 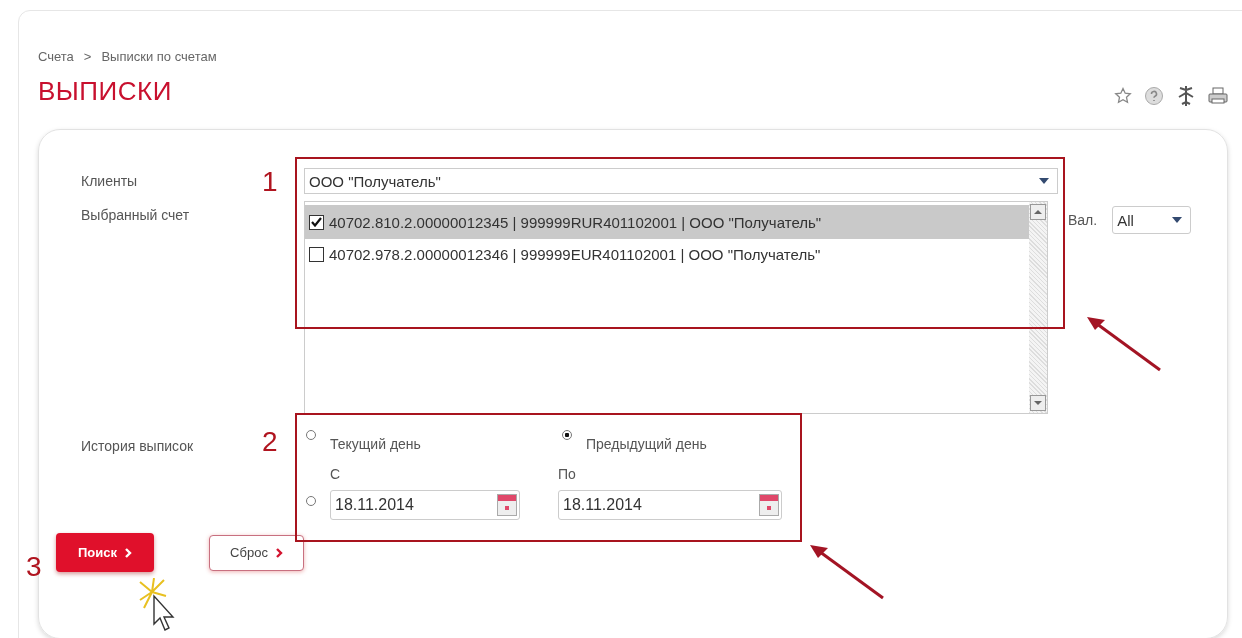 What do you see at coordinates (681, 181) in the screenshot?
I see `client-dropdown: ООО "Получатель"` at bounding box center [681, 181].